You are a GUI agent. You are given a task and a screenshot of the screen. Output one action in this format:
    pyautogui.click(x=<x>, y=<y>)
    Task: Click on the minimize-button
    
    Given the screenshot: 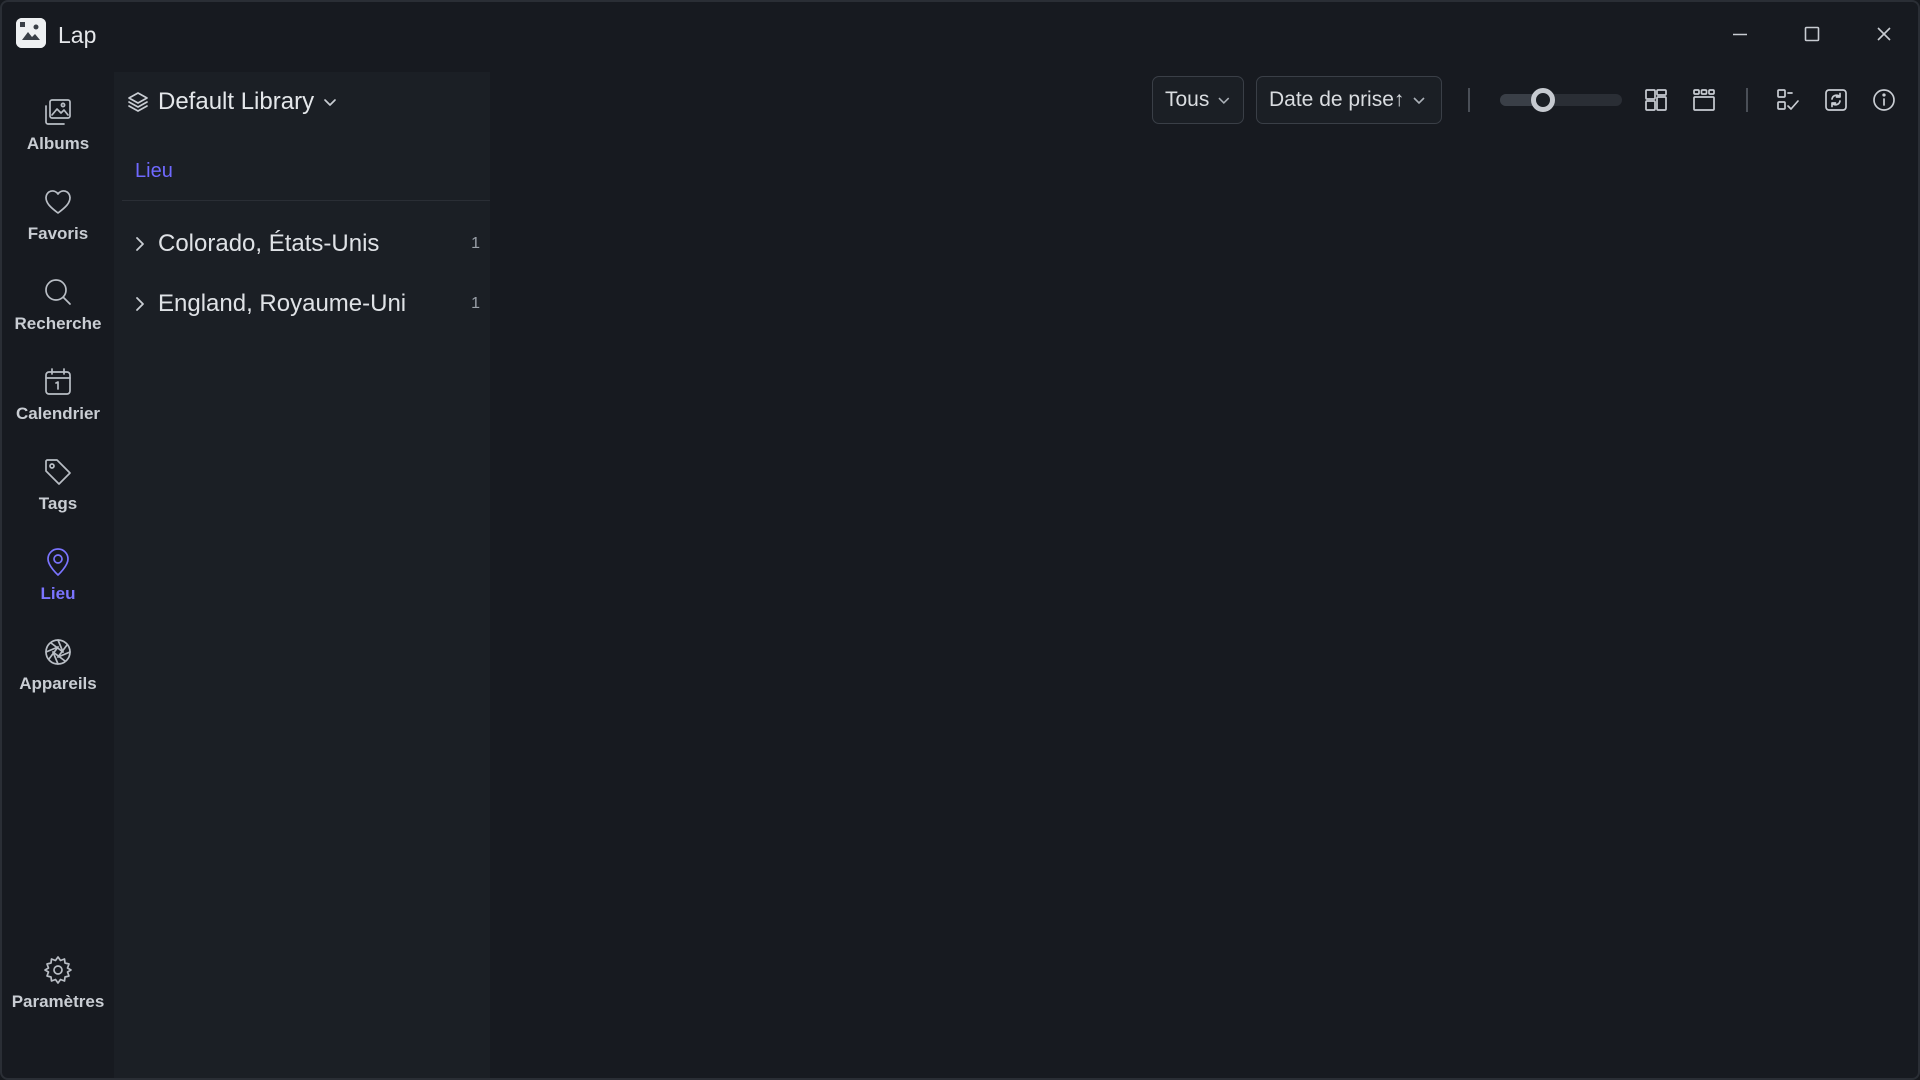 What is the action you would take?
    pyautogui.click(x=1740, y=34)
    